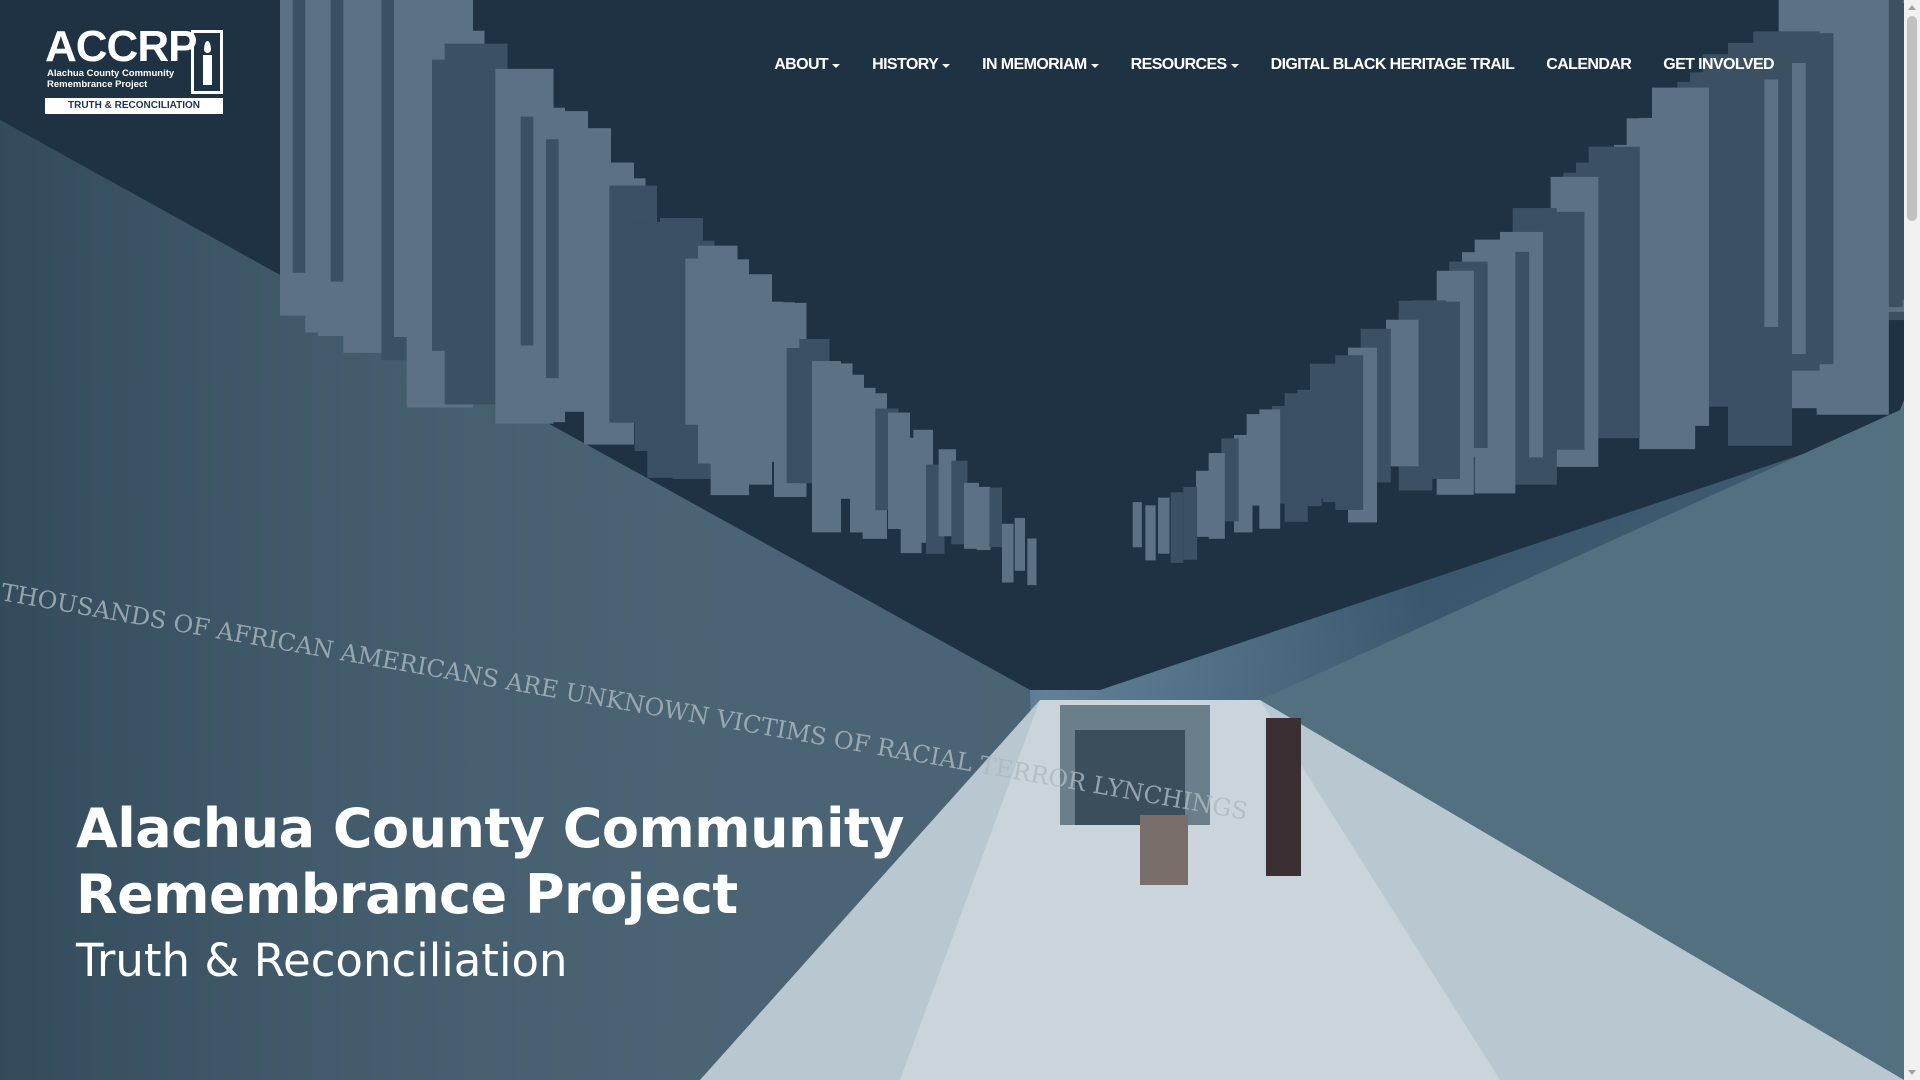 The width and height of the screenshot is (1920, 1080). What do you see at coordinates (1179, 64) in the screenshot?
I see `nav-item-label: RESOURCES` at bounding box center [1179, 64].